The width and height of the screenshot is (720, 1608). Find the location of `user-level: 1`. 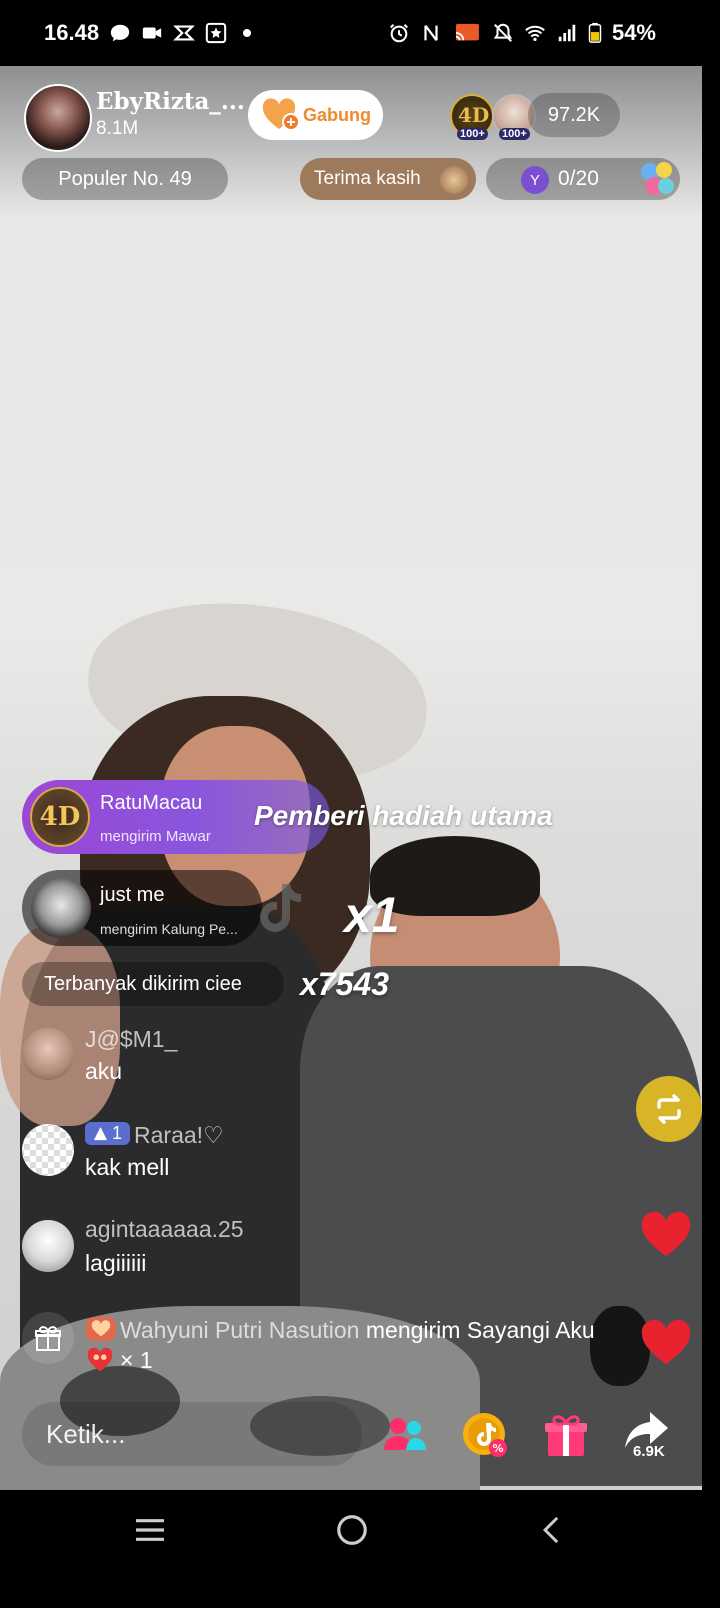

user-level: 1 is located at coordinates (117, 1133).